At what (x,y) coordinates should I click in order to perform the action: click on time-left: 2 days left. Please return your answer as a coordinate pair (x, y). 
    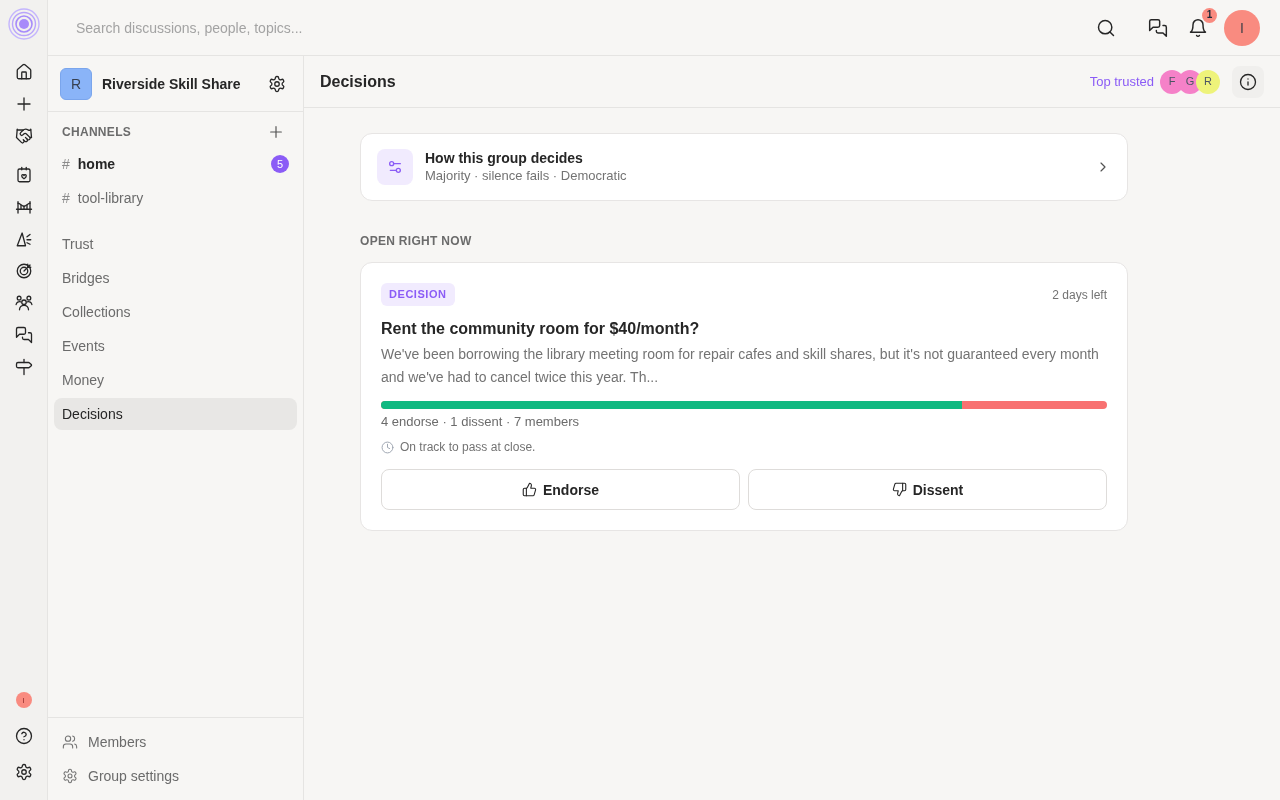
    Looking at the image, I should click on (1079, 294).